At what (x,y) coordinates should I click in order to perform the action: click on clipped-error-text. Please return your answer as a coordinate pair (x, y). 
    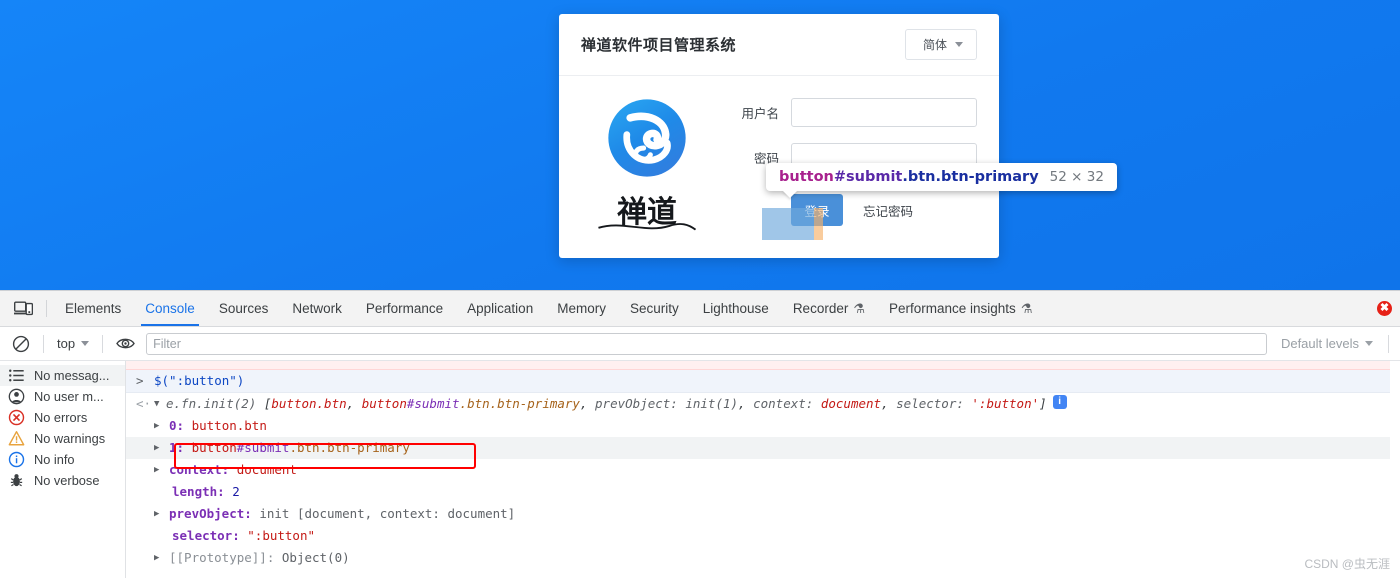
    Looking at the image, I should click on (170, 364).